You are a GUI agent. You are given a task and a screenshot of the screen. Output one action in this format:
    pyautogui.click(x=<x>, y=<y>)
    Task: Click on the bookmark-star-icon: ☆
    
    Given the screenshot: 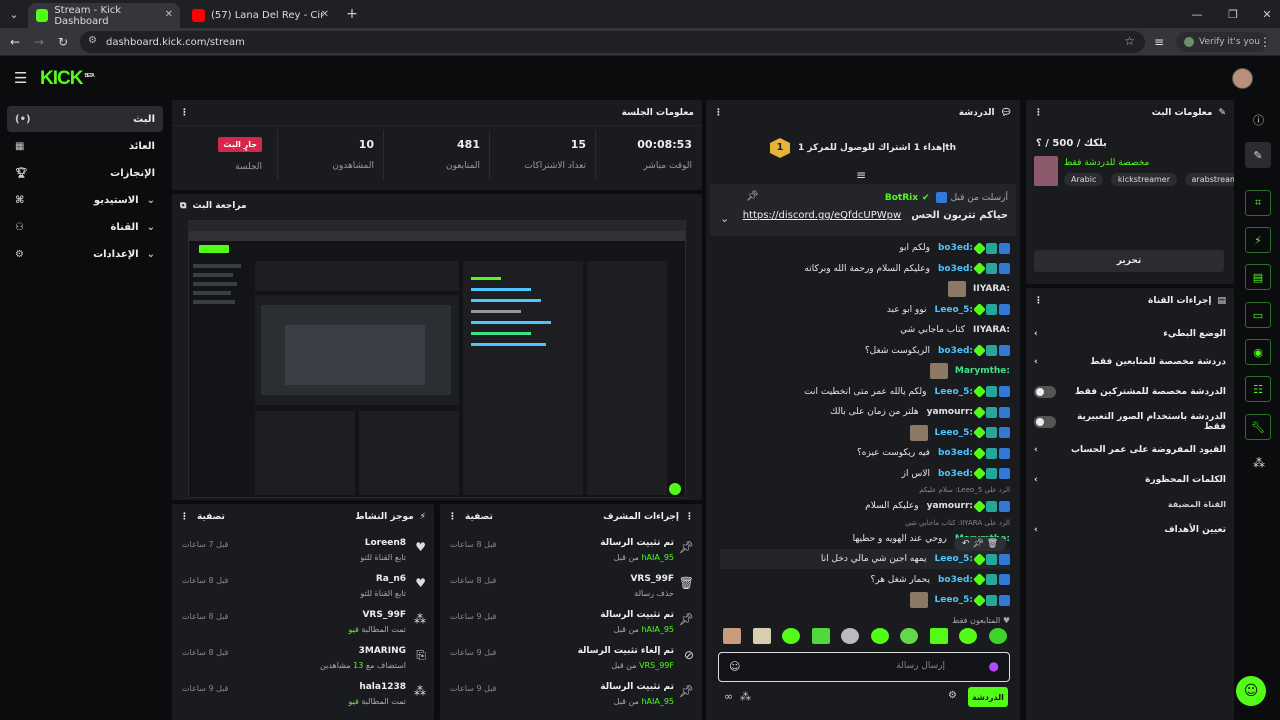 What is the action you would take?
    pyautogui.click(x=1129, y=41)
    